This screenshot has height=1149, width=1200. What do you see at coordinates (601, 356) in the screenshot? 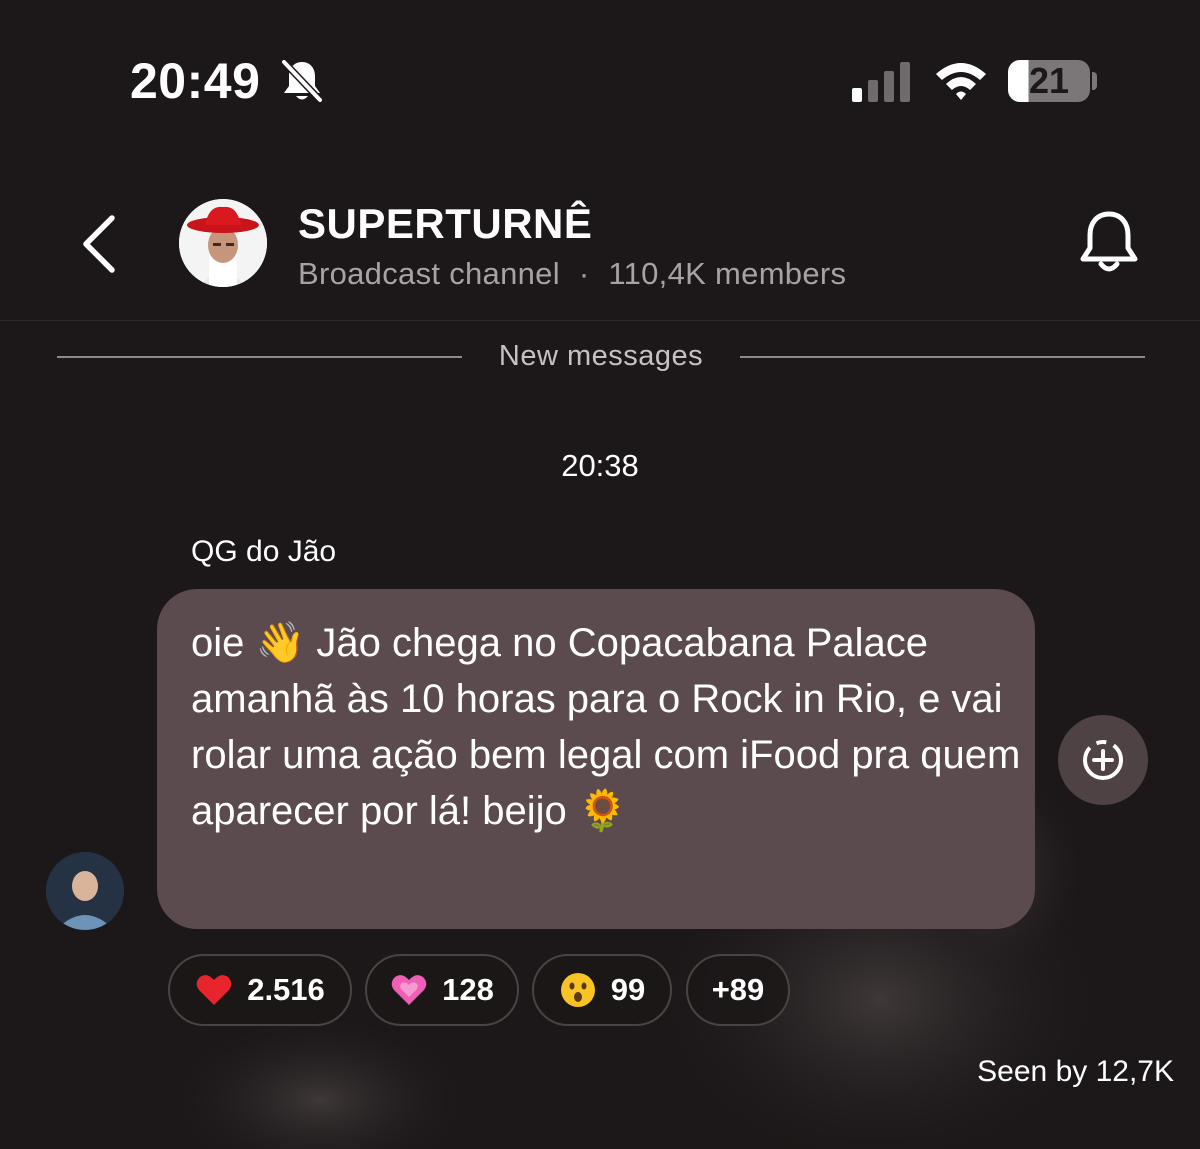
I see `new-messages-label: New messages` at bounding box center [601, 356].